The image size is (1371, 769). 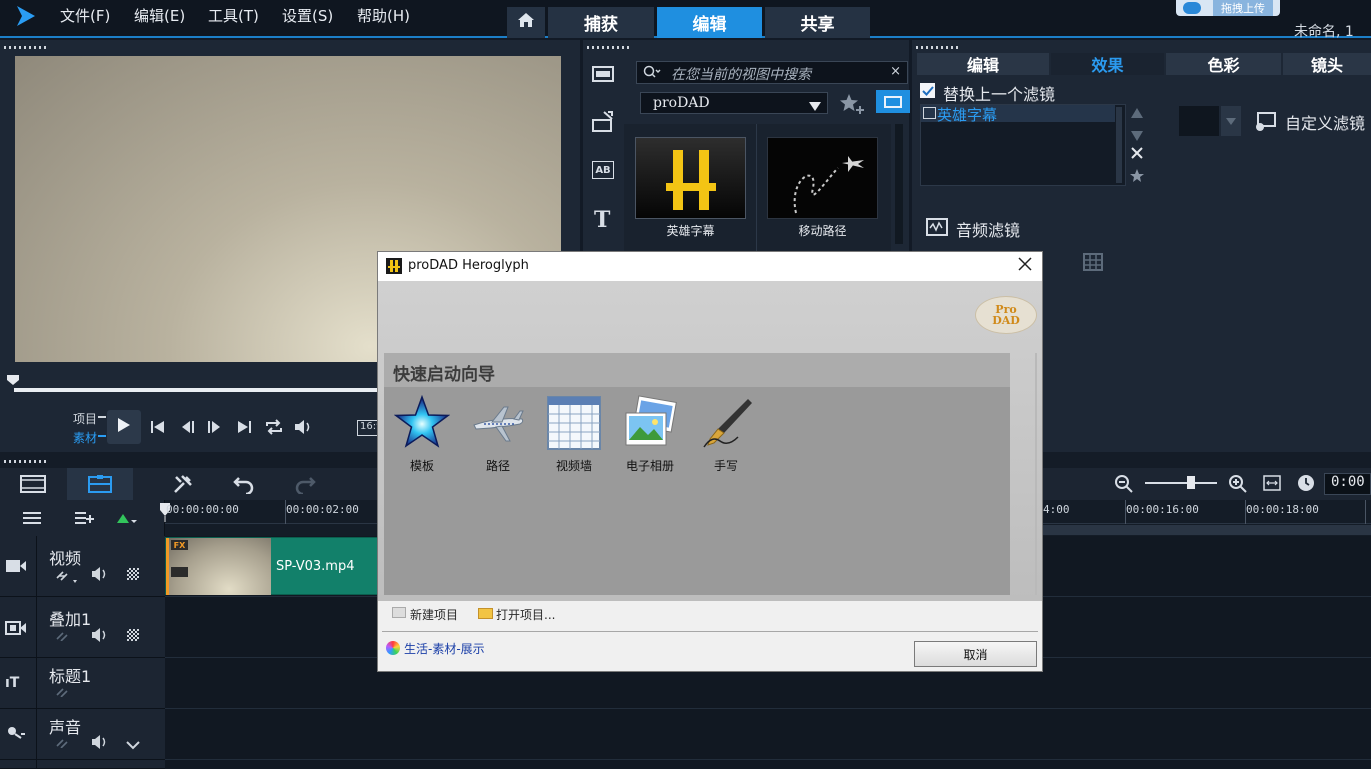 I want to click on track-manager-button, so click(x=32, y=520).